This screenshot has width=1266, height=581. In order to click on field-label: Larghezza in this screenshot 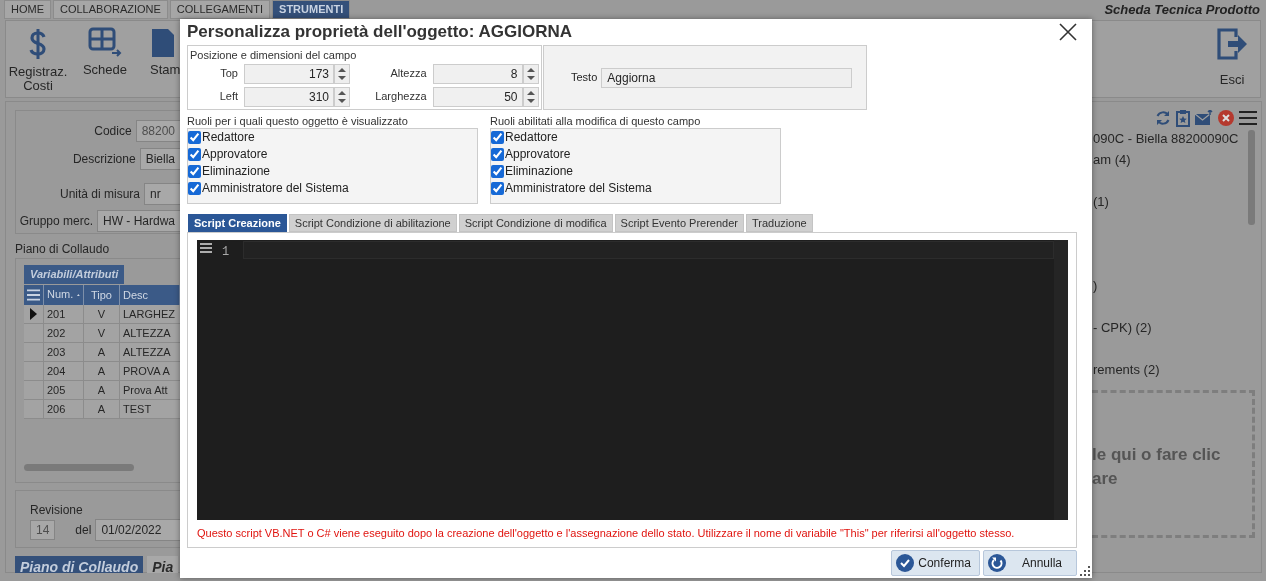, I will do `click(401, 97)`.